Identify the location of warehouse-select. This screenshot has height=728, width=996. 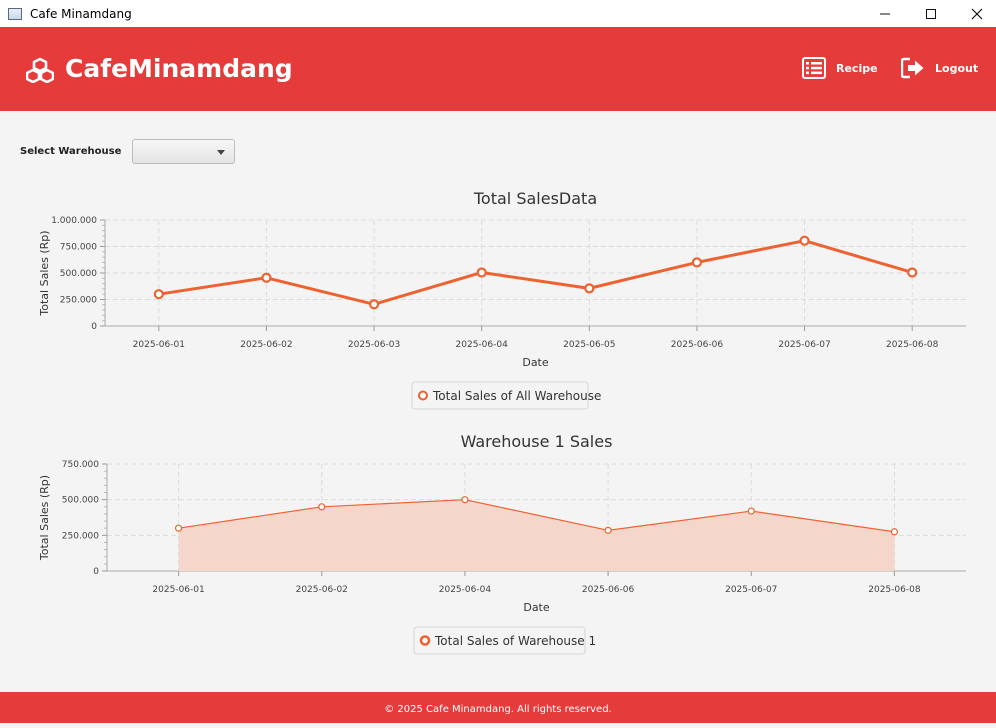
(183, 151).